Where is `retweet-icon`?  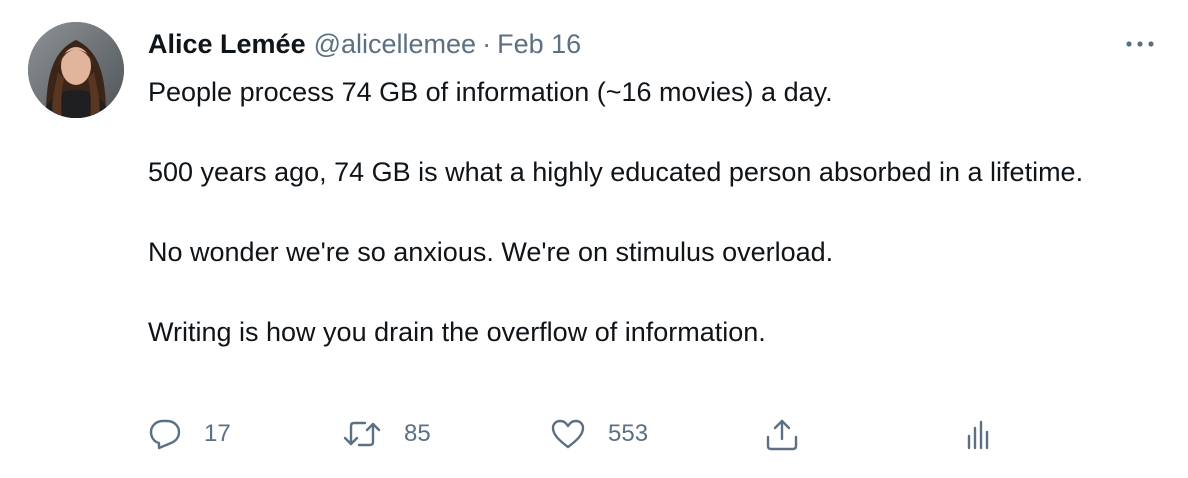
retweet-icon is located at coordinates (362, 434).